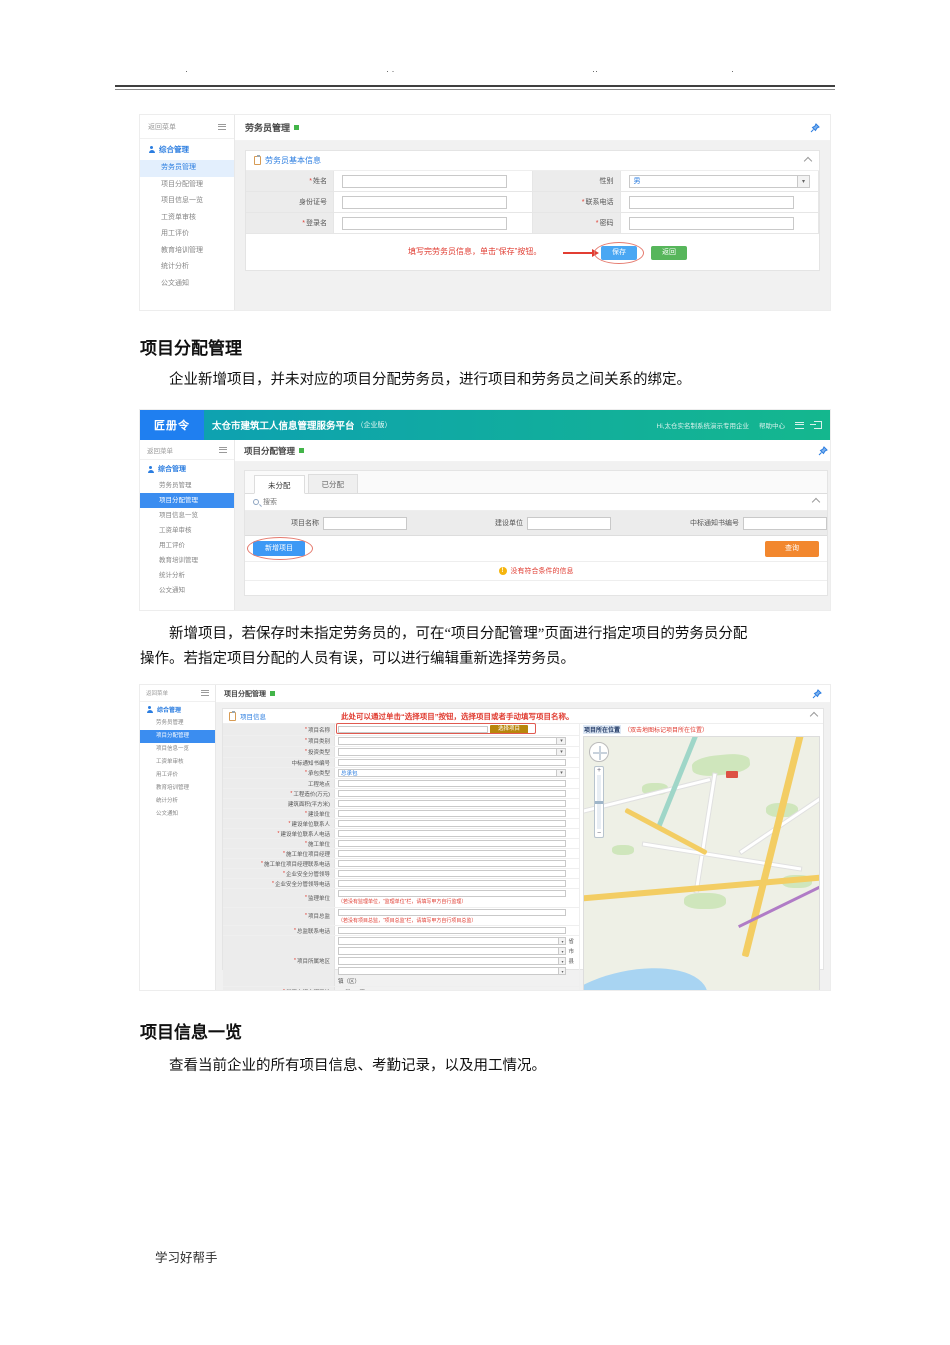 This screenshot has height=1345, width=950. Describe the element at coordinates (452, 823) in the screenshot. I see `construction-contact-input` at that location.